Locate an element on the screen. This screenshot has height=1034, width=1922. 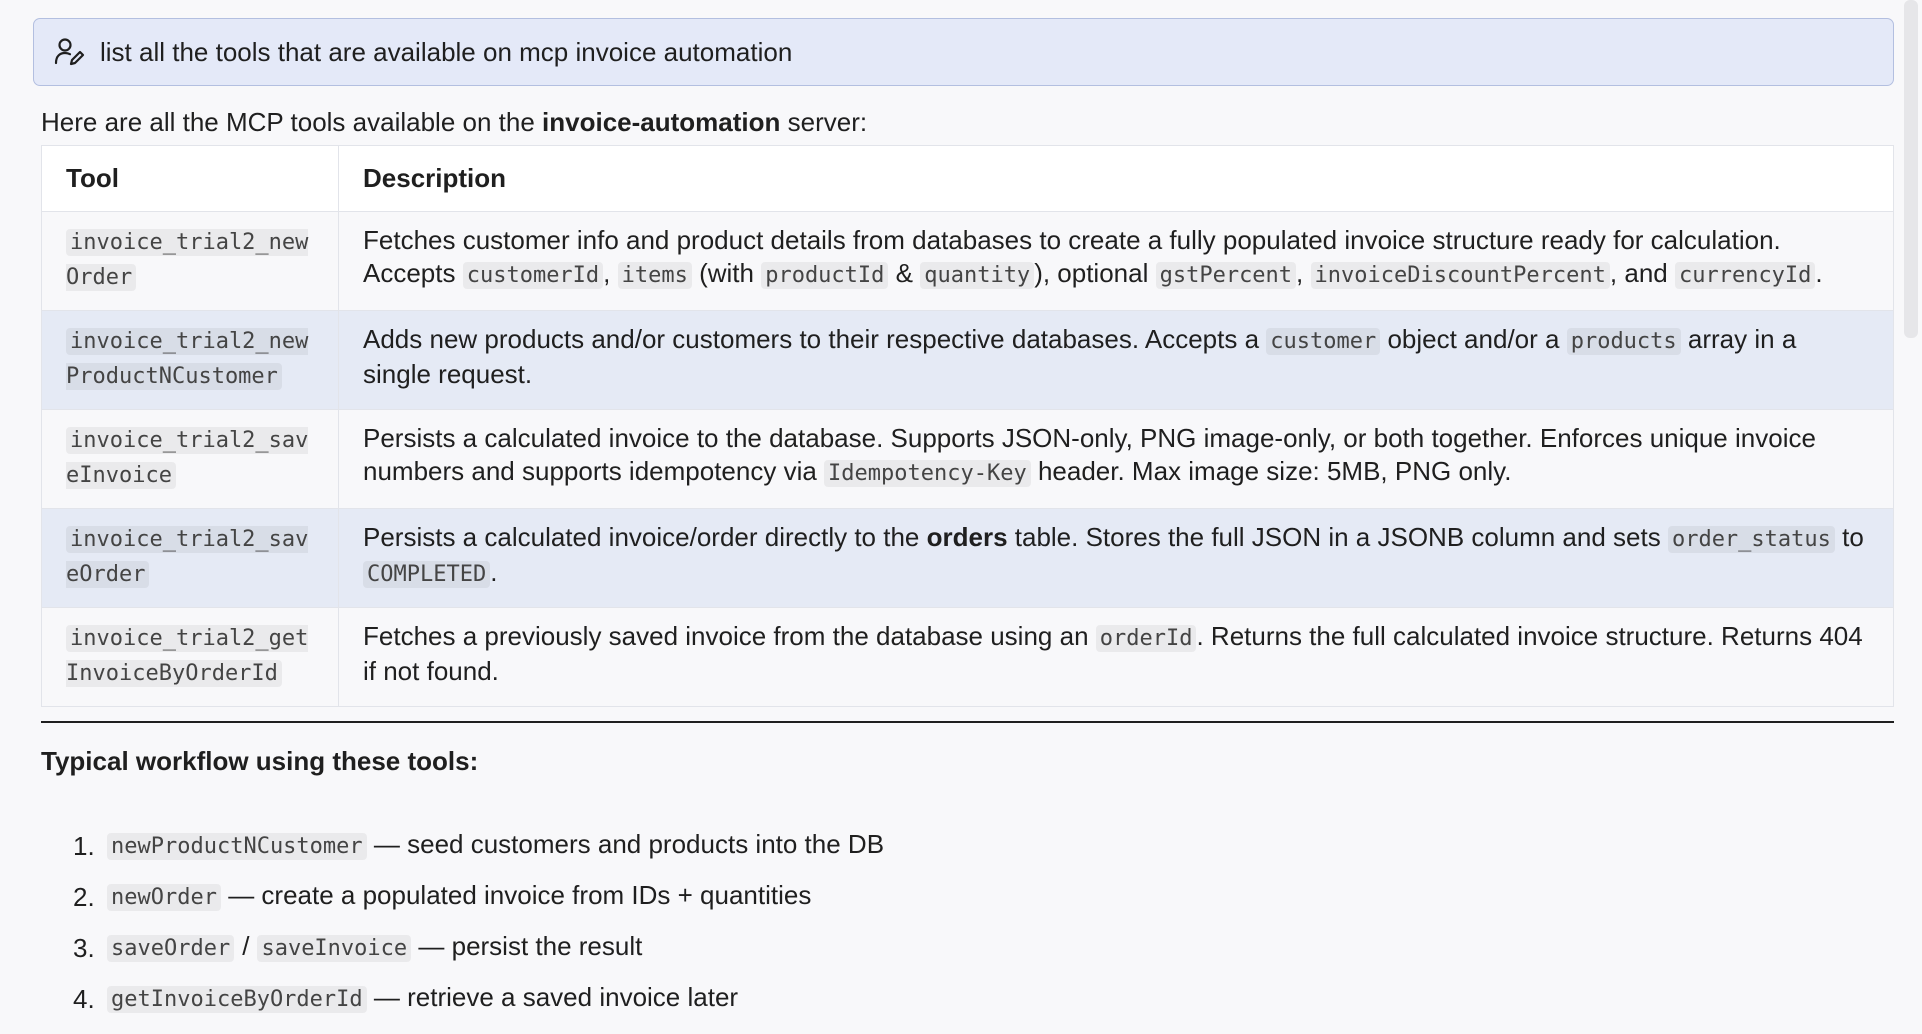
tool-name-cell: invoice_trial2_saveOrder is located at coordinates (190, 558).